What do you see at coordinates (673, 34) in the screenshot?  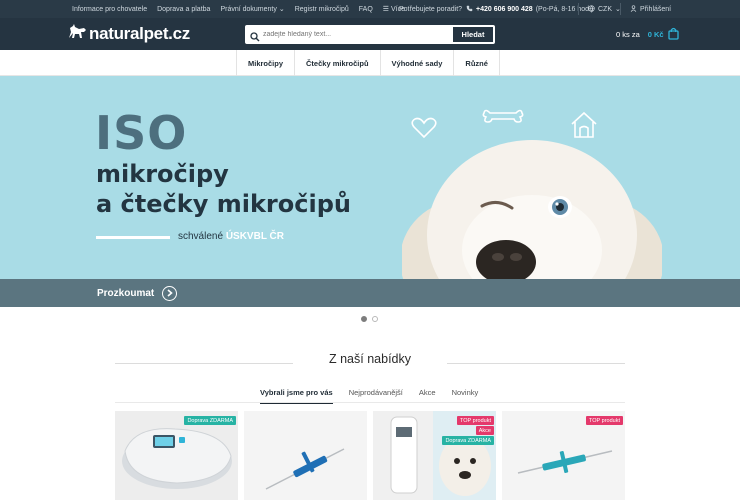 I see `shopping-bag-icon` at bounding box center [673, 34].